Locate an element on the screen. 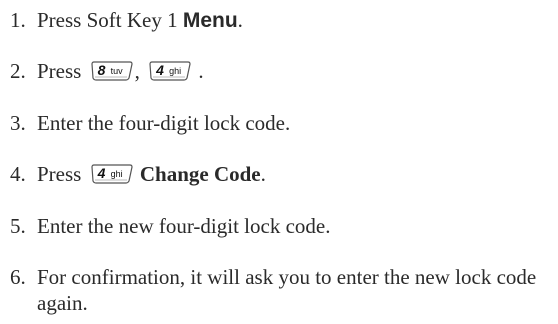 The width and height of the screenshot is (558, 324). step-text: Press 8 tuv, 4 ghi . is located at coordinates (120, 71).